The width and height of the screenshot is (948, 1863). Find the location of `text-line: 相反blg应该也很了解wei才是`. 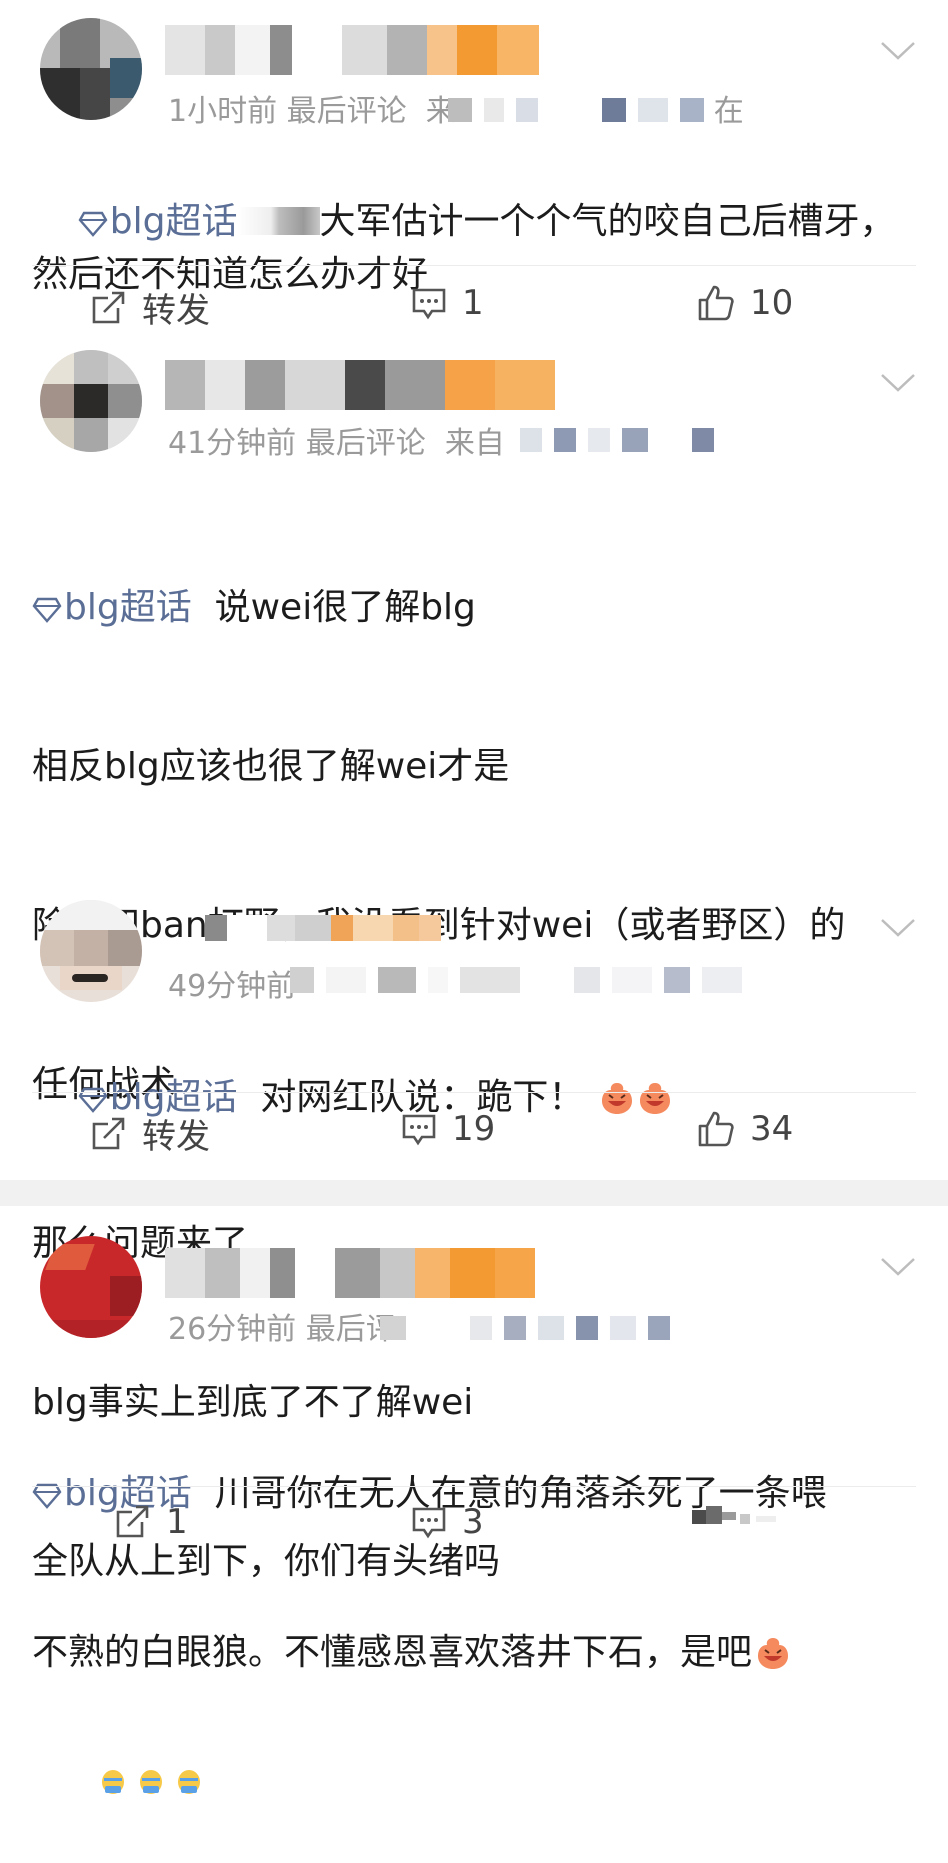

text-line: 相反blg应该也很了解wei才是 is located at coordinates (271, 766).